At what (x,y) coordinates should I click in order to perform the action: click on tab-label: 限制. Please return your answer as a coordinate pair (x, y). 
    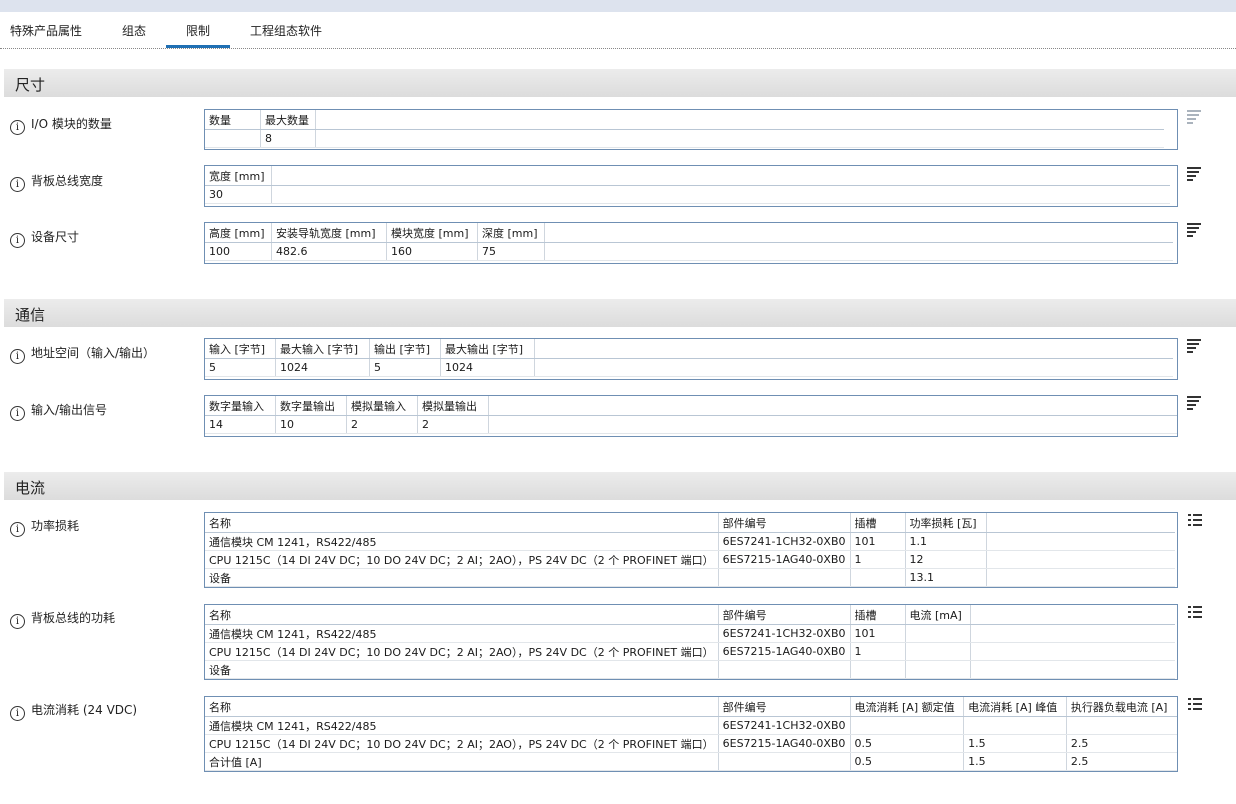
    Looking at the image, I should click on (197, 31).